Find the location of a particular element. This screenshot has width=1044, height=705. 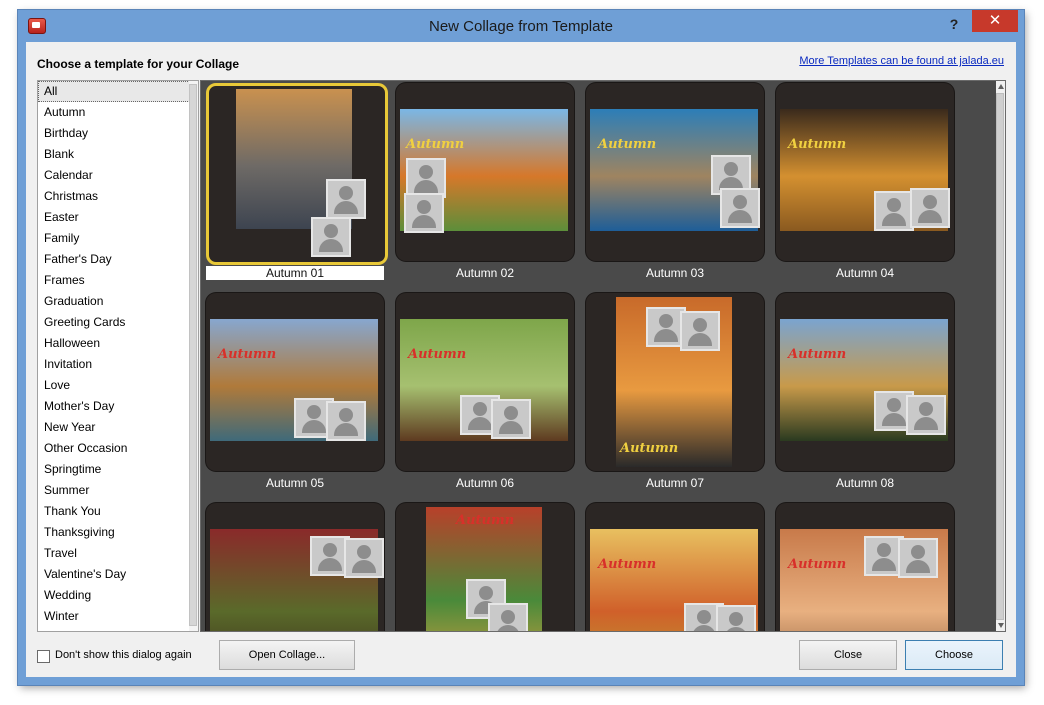

template-label: Autumn 06 is located at coordinates (485, 483).